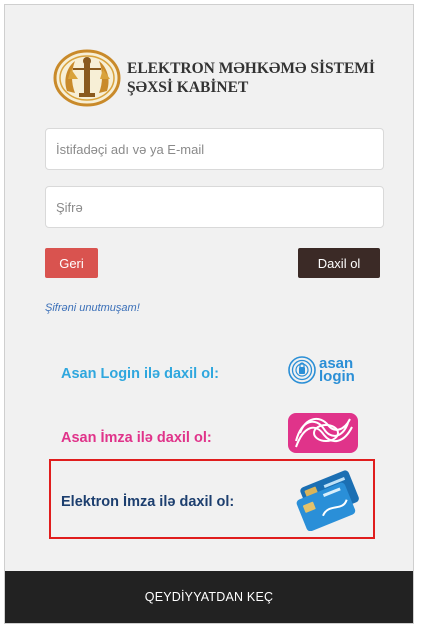 The image size is (422, 628). I want to click on register-button: QEYDİYYATDAN KEÇ, so click(209, 597).